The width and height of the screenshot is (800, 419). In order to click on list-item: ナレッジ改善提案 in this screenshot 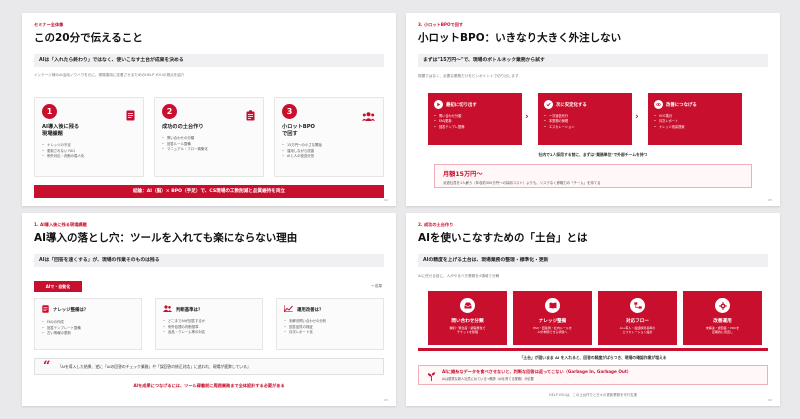, I will do `click(695, 128)`.